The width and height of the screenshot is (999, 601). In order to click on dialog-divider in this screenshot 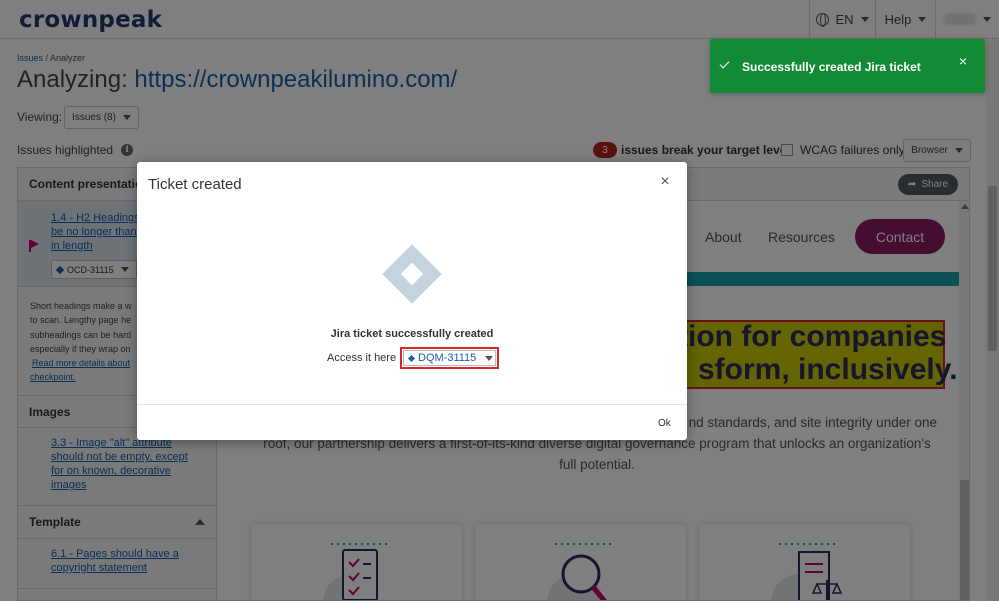, I will do `click(412, 404)`.